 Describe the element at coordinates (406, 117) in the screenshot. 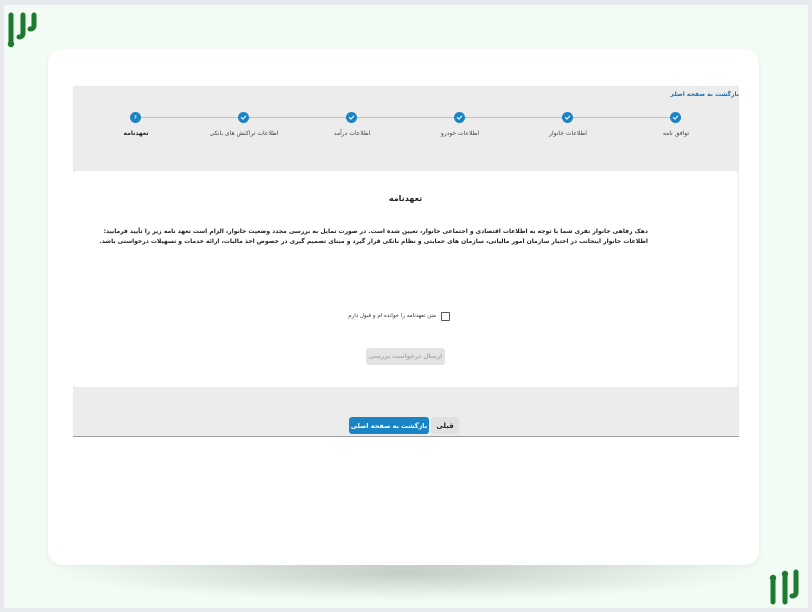

I see `stepper-track` at that location.